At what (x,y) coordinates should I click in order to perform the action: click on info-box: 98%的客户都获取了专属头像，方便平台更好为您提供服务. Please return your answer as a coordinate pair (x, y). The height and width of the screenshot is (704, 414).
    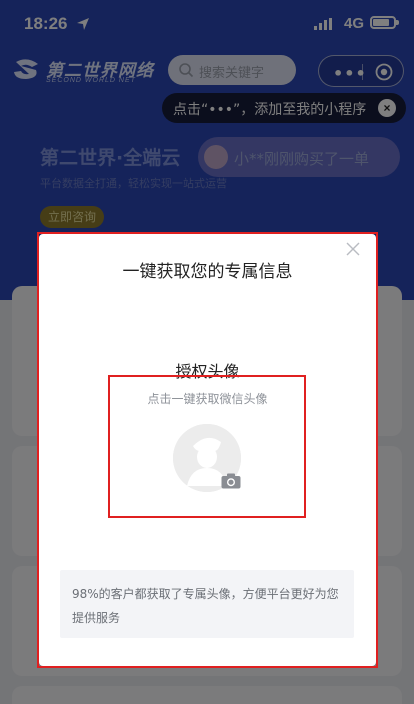
    Looking at the image, I should click on (207, 604).